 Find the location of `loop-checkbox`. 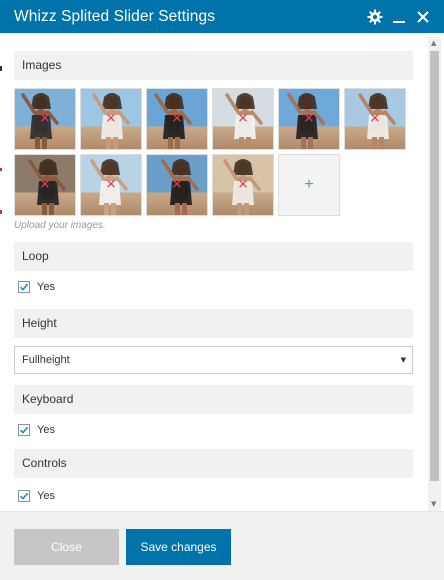

loop-checkbox is located at coordinates (24, 287).